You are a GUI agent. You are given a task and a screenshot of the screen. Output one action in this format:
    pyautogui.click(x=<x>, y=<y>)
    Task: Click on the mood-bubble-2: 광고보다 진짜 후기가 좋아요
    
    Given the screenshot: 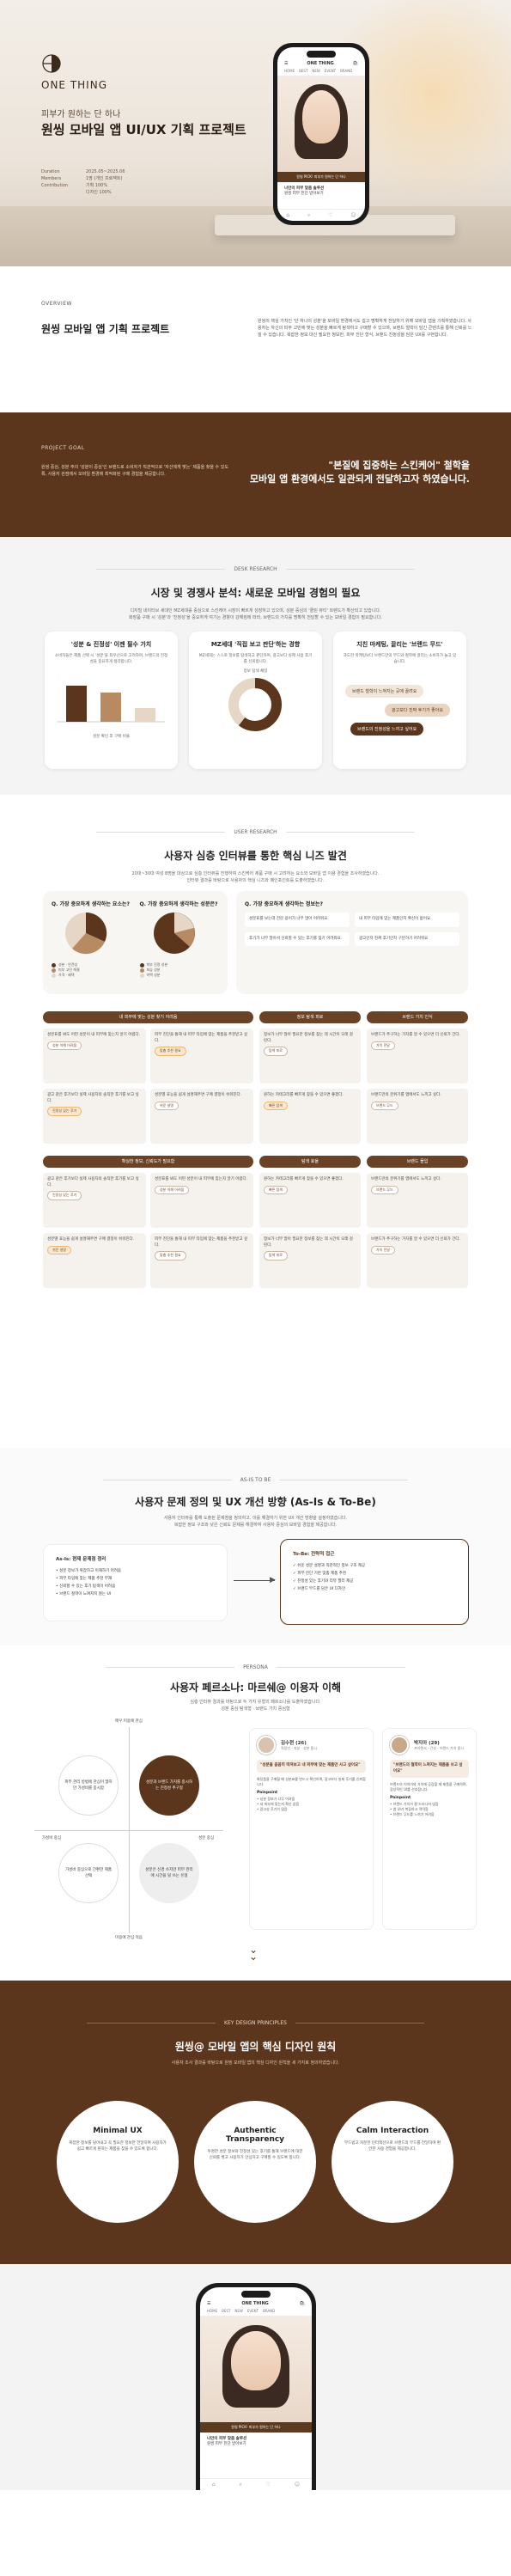 What is the action you would take?
    pyautogui.click(x=417, y=710)
    